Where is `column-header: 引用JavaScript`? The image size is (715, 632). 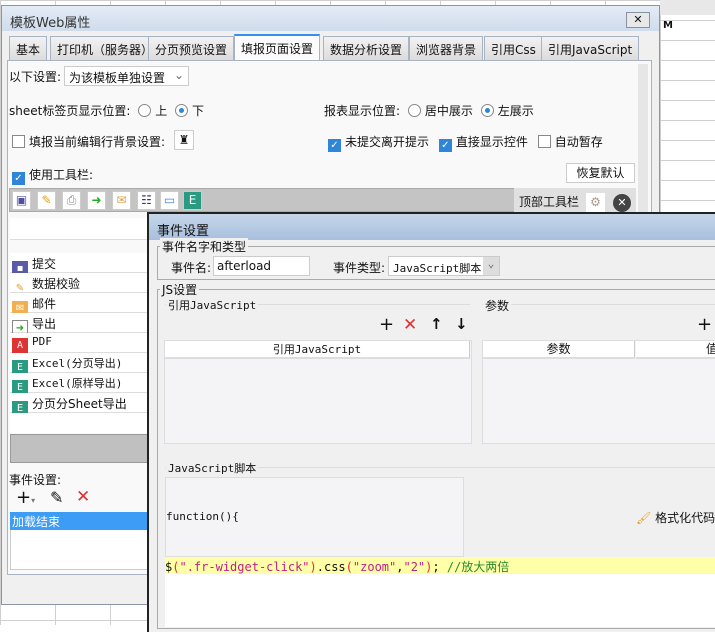
column-header: 引用JavaScript is located at coordinates (317, 350).